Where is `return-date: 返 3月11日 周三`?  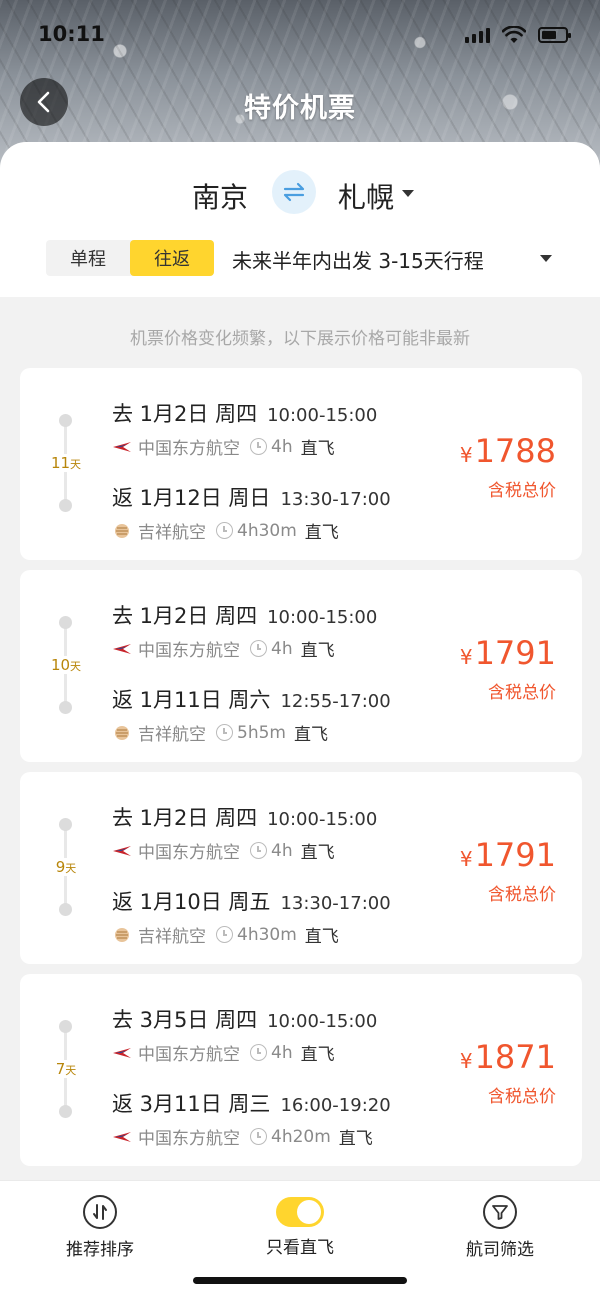
return-date: 返 3月11日 周三 is located at coordinates (191, 1104).